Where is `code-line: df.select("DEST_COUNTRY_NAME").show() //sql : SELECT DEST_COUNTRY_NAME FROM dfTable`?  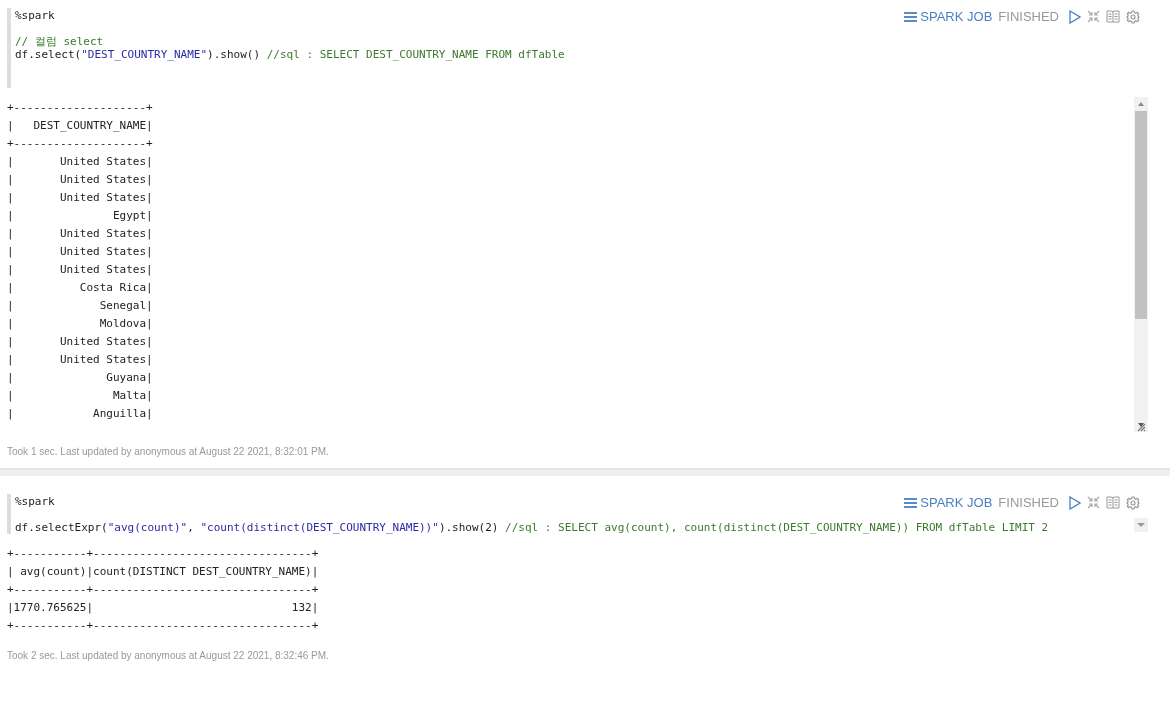 code-line: df.select("DEST_COUNTRY_NAME").show() //sql : SELECT DEST_COUNTRY_NAME FROM dfTable is located at coordinates (290, 54).